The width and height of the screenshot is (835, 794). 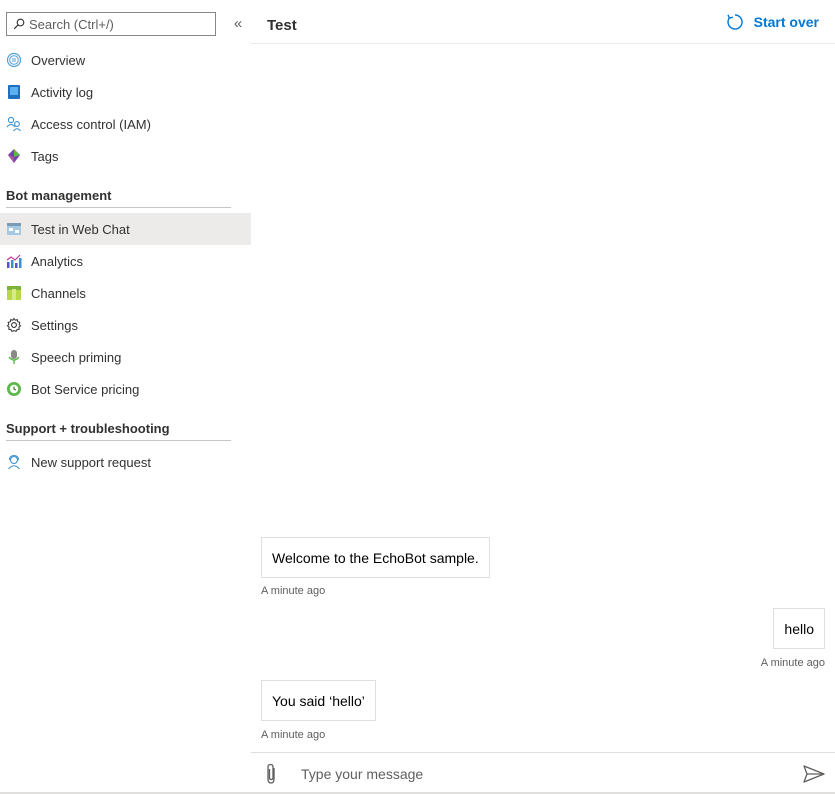 I want to click on sidebar-item-label: Access control (IAM), so click(x=91, y=124).